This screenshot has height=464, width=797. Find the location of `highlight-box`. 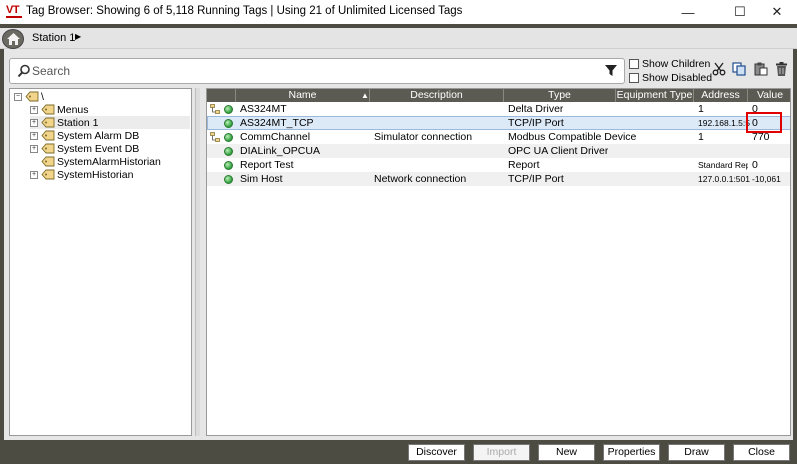

highlight-box is located at coordinates (764, 122).